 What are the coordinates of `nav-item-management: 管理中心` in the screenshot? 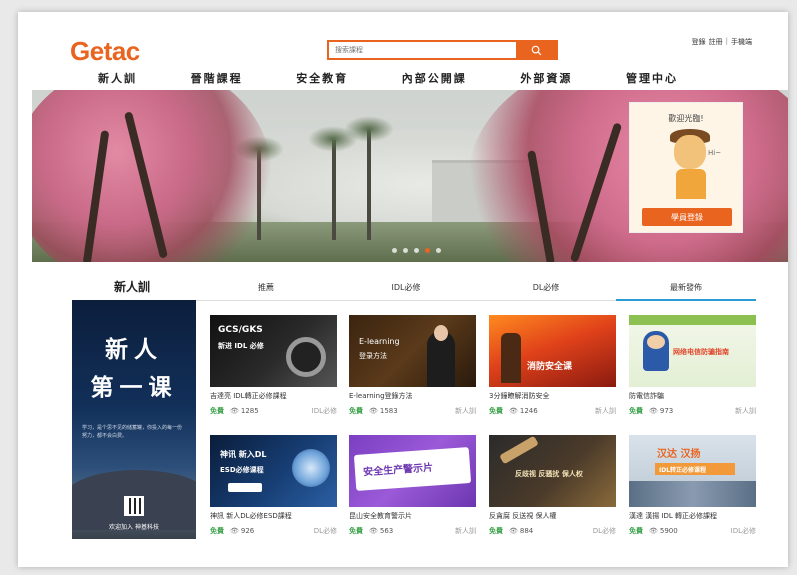 It's located at (652, 78).